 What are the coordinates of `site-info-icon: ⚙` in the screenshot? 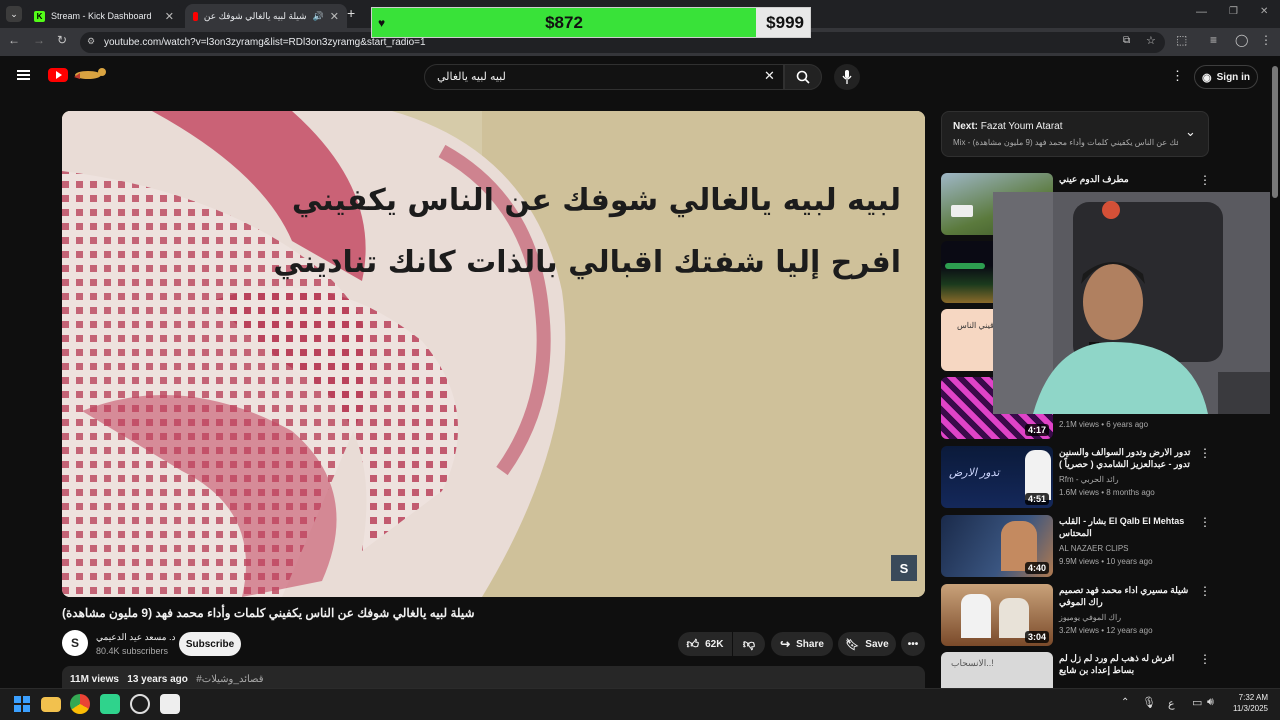 It's located at (91, 41).